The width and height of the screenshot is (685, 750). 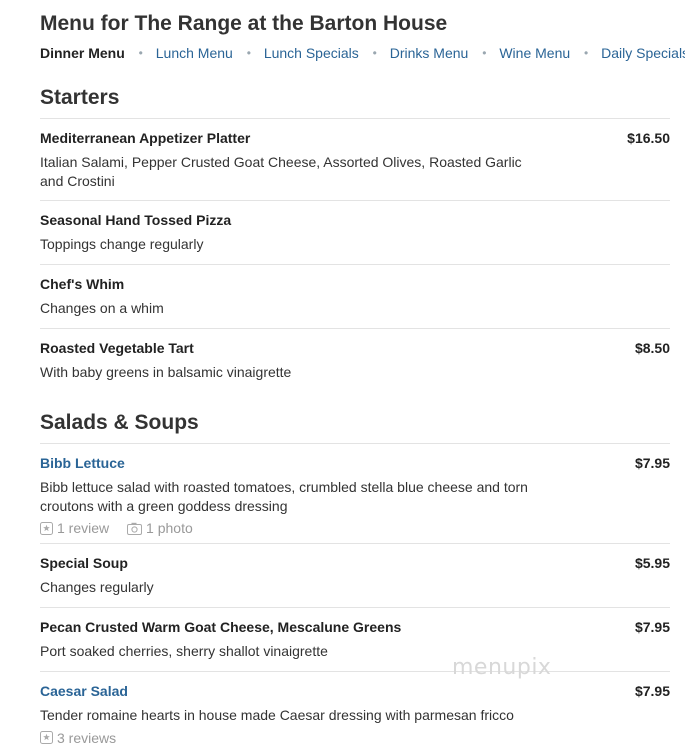 What do you see at coordinates (355, 297) in the screenshot?
I see `menu-item: Chef's Whim Changes on a whim` at bounding box center [355, 297].